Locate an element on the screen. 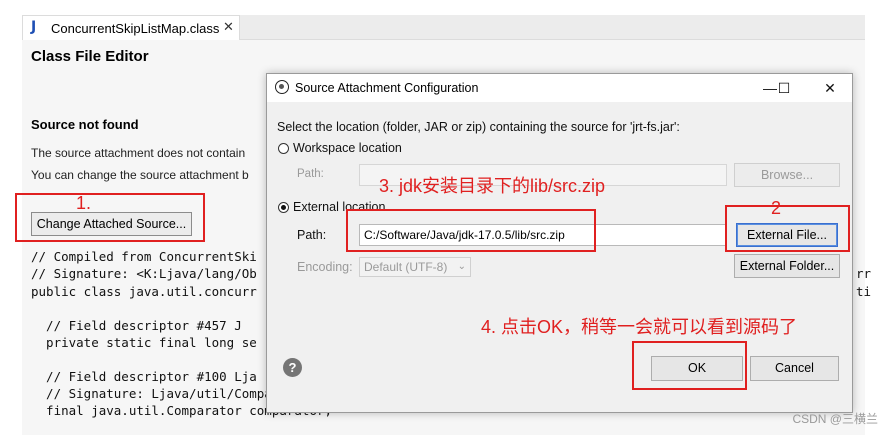 The image size is (890, 435). code-line: // Field descriptor #100 Lja is located at coordinates (144, 376).